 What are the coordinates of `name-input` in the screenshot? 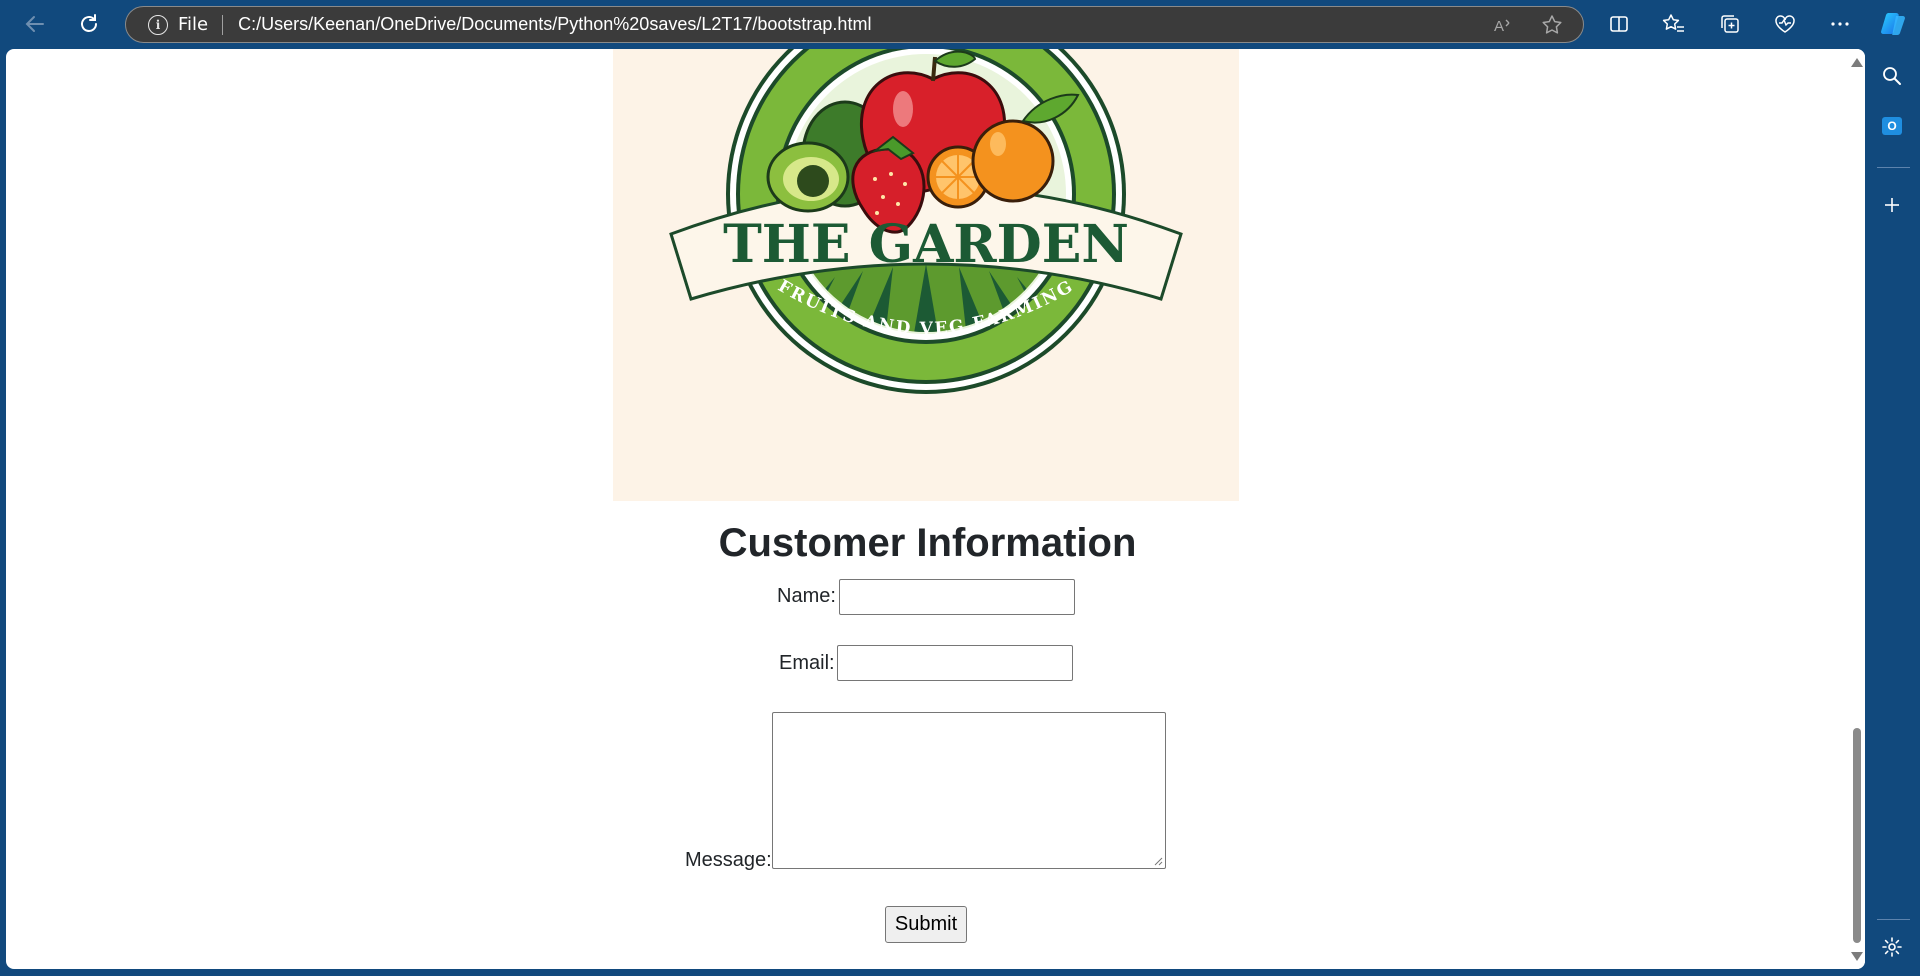 It's located at (957, 597).